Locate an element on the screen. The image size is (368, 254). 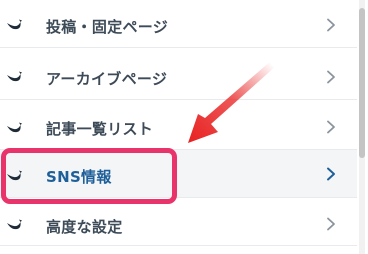
scrollbar-thumb is located at coordinates (362, 83).